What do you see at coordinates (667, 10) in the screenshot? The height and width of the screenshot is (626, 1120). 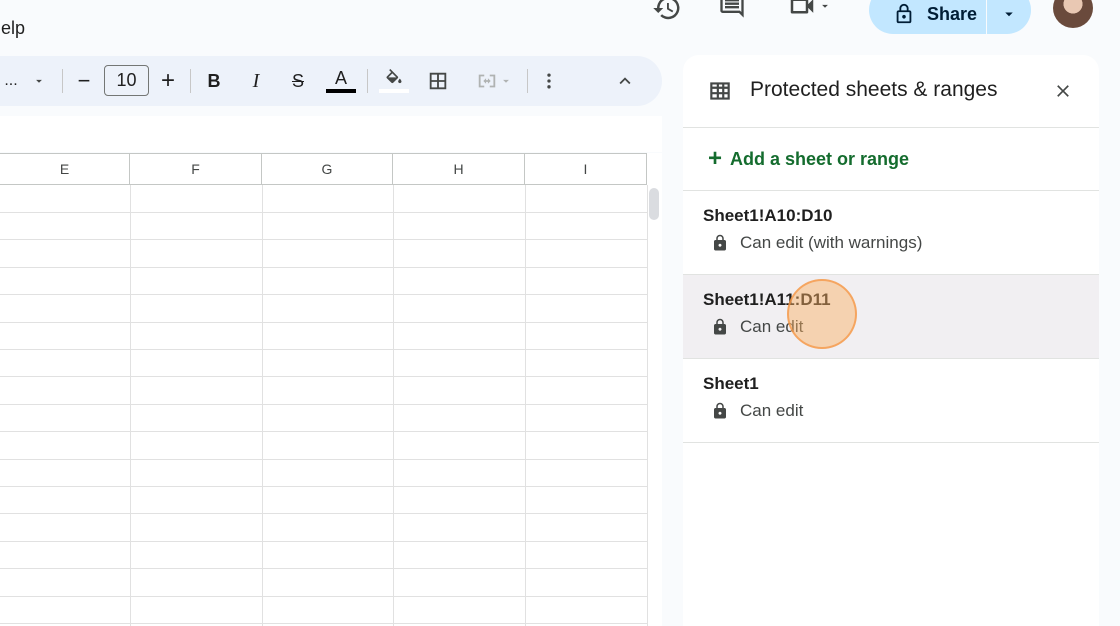 I see `history-icon` at bounding box center [667, 10].